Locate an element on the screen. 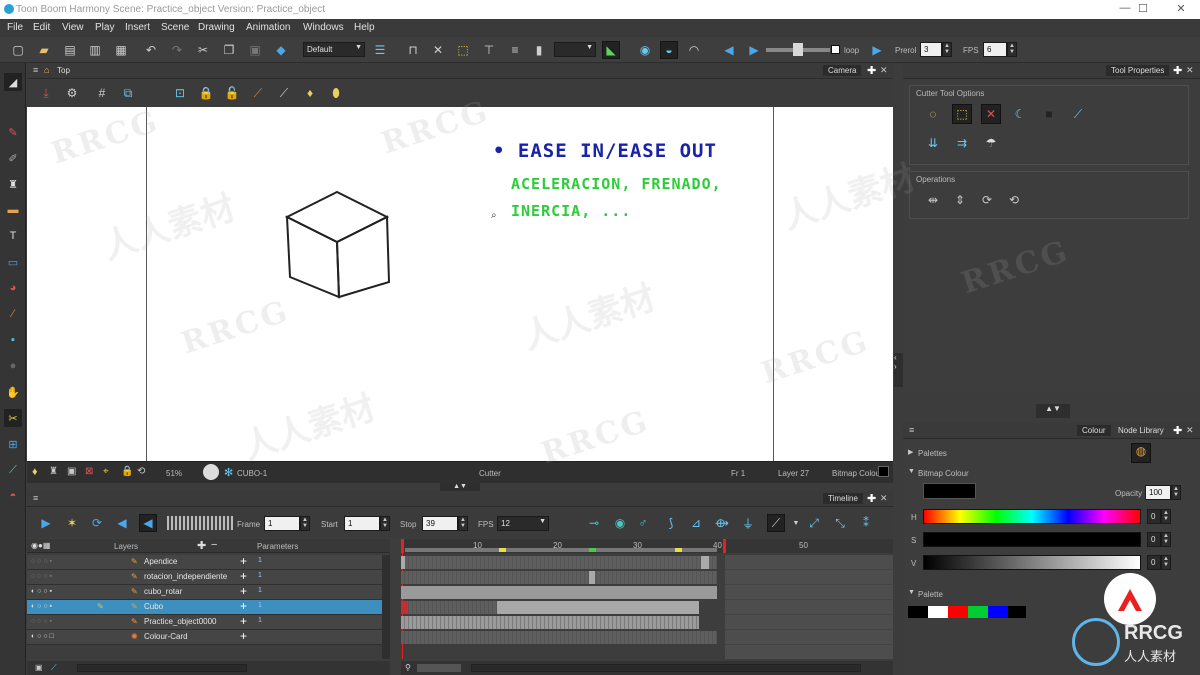 Image resolution: width=1200 pixels, height=675 pixels. light-bulb-icon: ♦ is located at coordinates (35, 472).